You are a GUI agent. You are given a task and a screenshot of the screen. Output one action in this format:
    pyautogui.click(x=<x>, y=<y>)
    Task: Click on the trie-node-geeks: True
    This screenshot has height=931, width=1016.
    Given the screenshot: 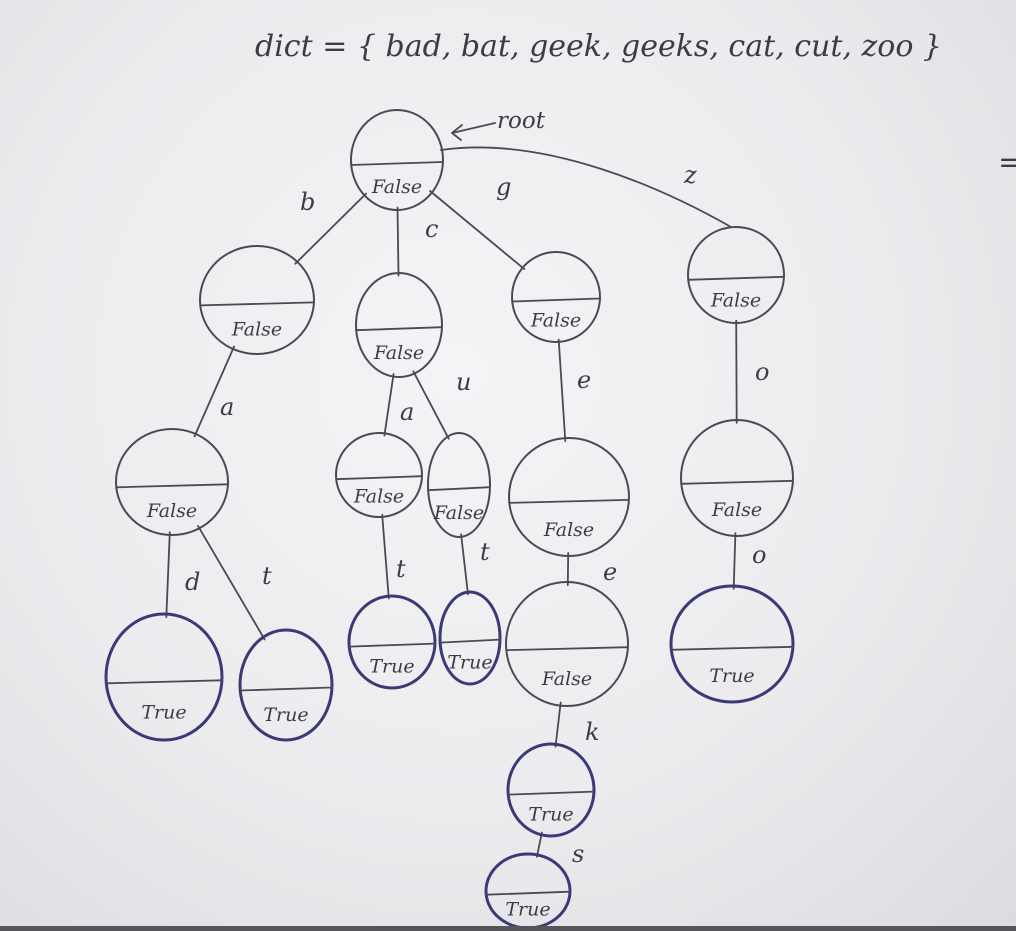 What is the action you would take?
    pyautogui.click(x=528, y=891)
    